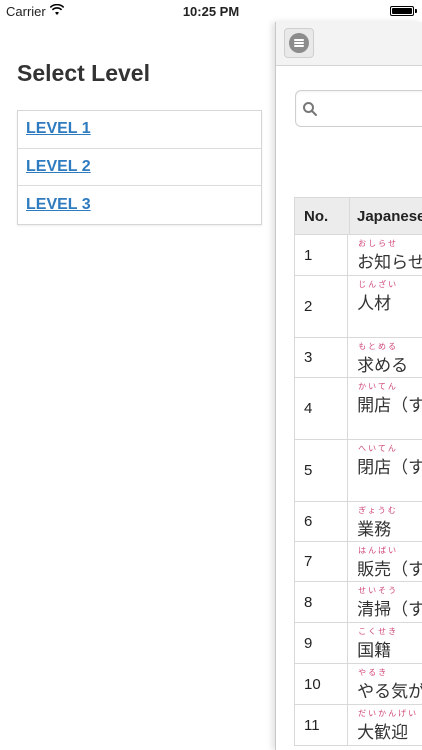 The width and height of the screenshot is (422, 750). I want to click on row-number: 11, so click(322, 725).